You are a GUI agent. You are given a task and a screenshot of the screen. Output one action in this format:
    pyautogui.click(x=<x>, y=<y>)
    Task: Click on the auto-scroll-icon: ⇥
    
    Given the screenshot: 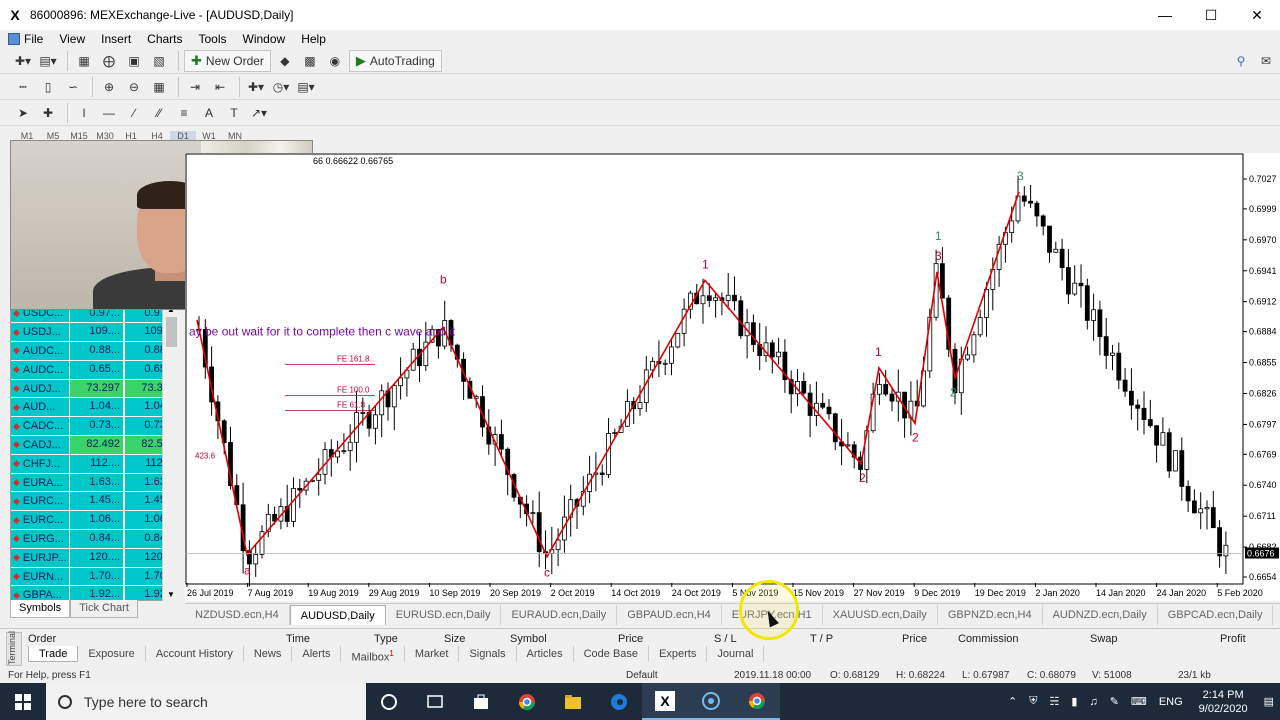 What is the action you would take?
    pyautogui.click(x=195, y=87)
    